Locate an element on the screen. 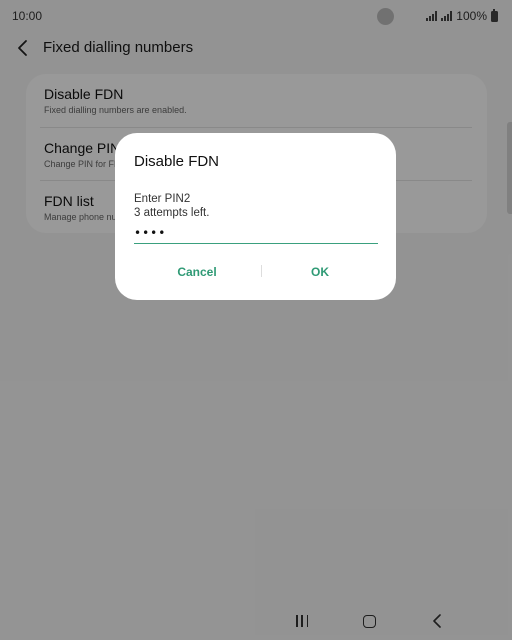 This screenshot has height=640, width=512. pin-label: Enter PIN2 is located at coordinates (162, 199).